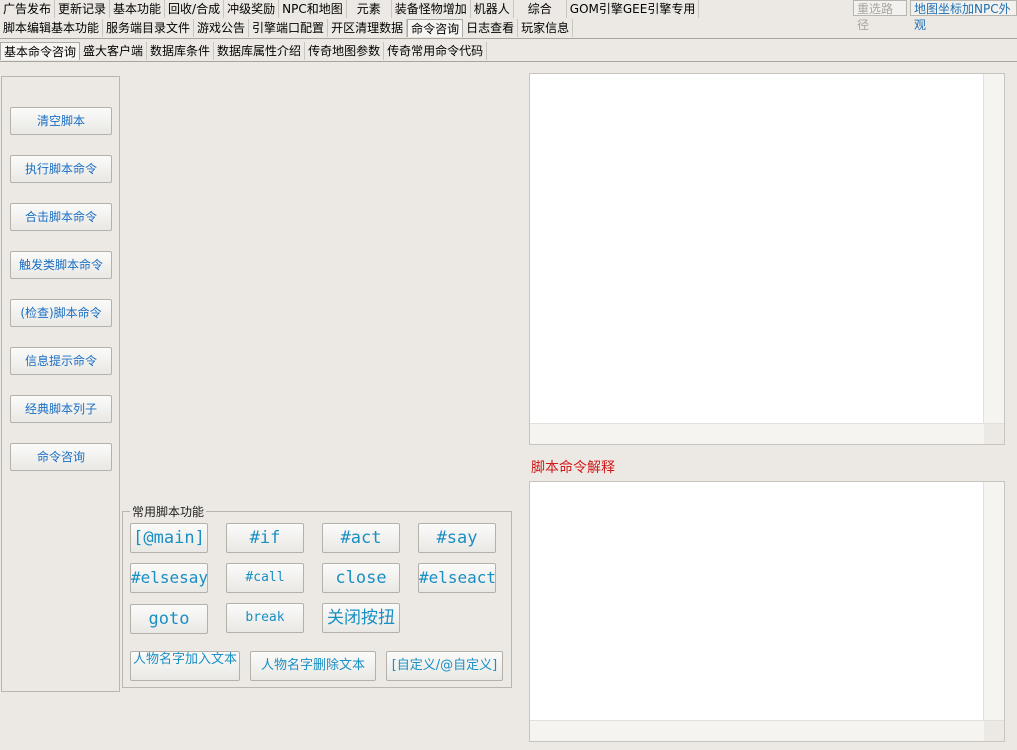  I want to click on tab-server-directory: 服务端目录文件, so click(149, 28).